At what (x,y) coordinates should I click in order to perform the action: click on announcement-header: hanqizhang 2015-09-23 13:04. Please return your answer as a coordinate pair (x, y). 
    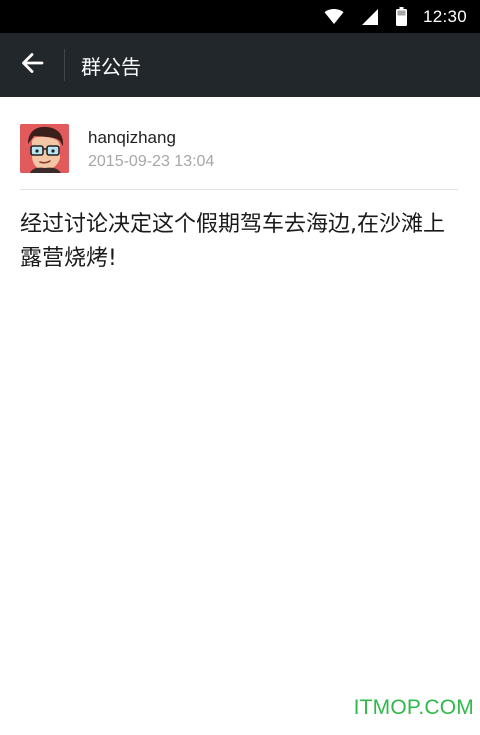
    Looking at the image, I should click on (239, 157).